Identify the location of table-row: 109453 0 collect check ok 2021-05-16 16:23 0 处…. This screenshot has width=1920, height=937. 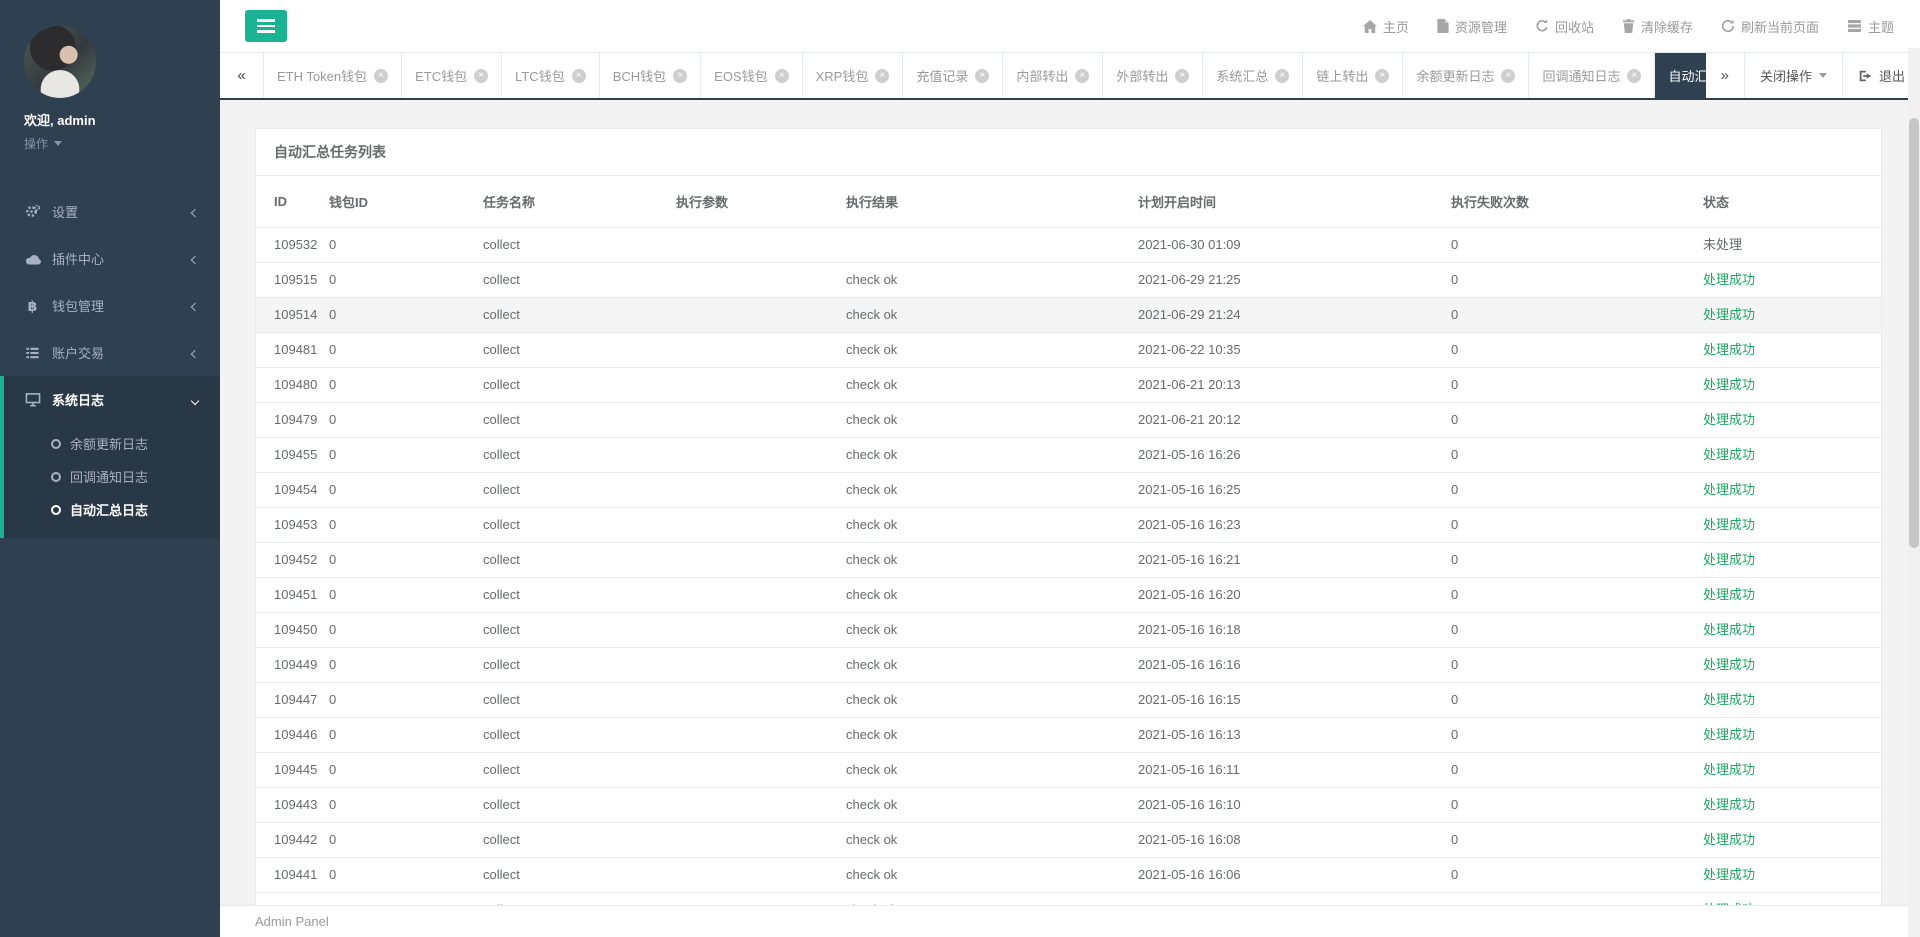
(1068, 525).